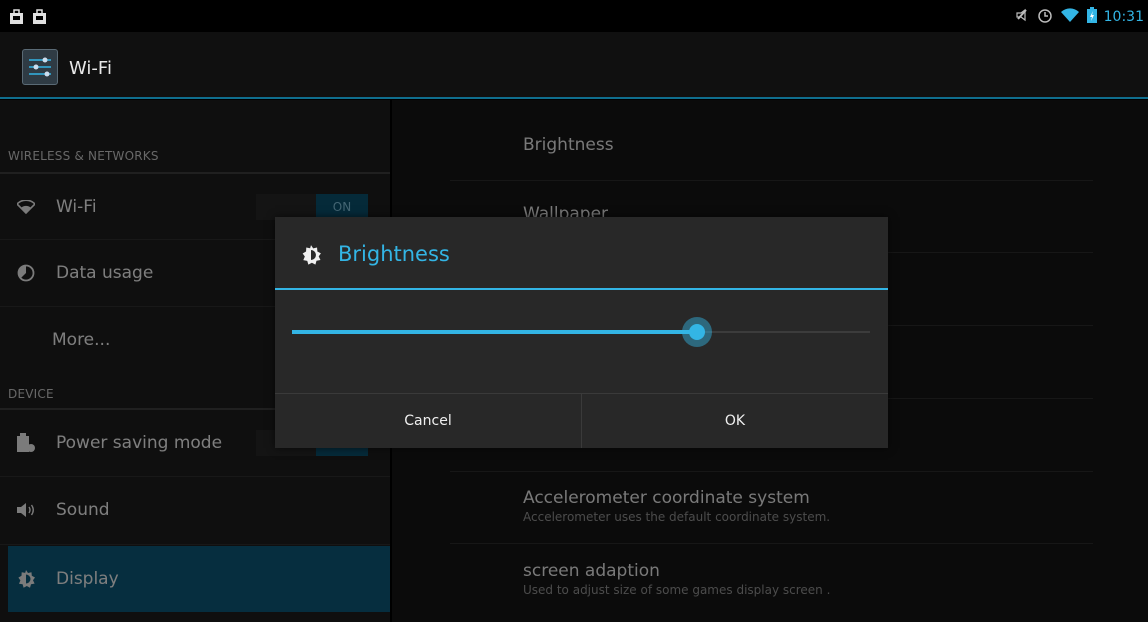  Describe the element at coordinates (1045, 17) in the screenshot. I see `alarm-icon` at that location.